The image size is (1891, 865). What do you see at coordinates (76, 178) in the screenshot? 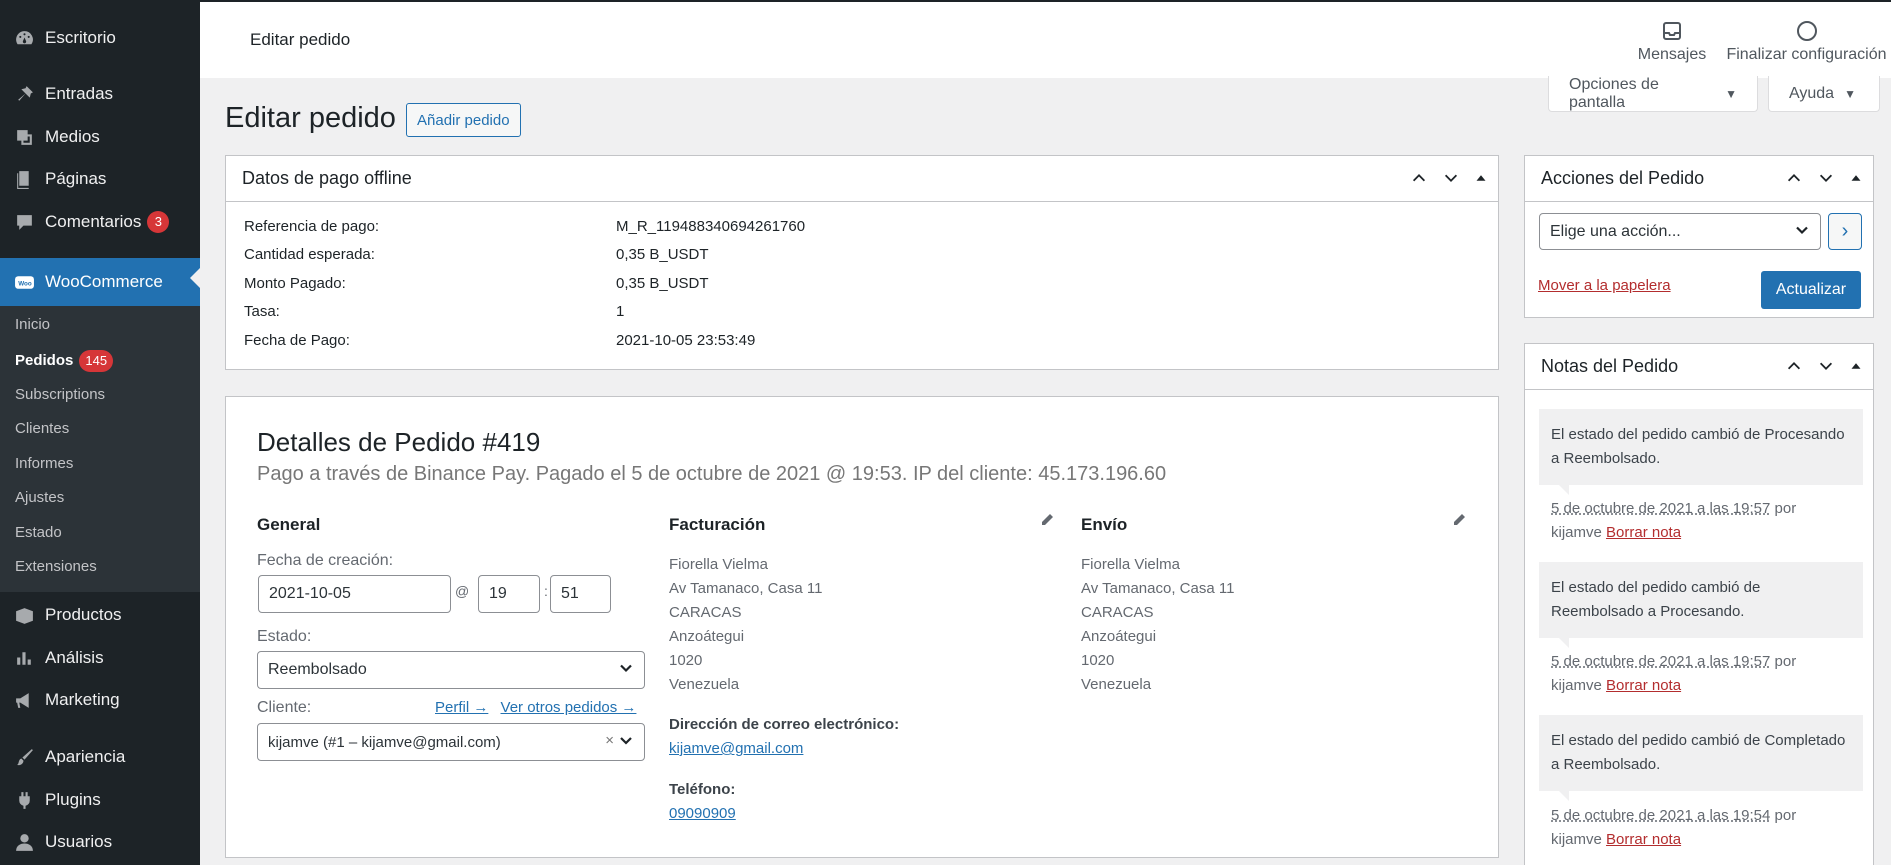
I see `sidebar-item-label: Páginas` at bounding box center [76, 178].